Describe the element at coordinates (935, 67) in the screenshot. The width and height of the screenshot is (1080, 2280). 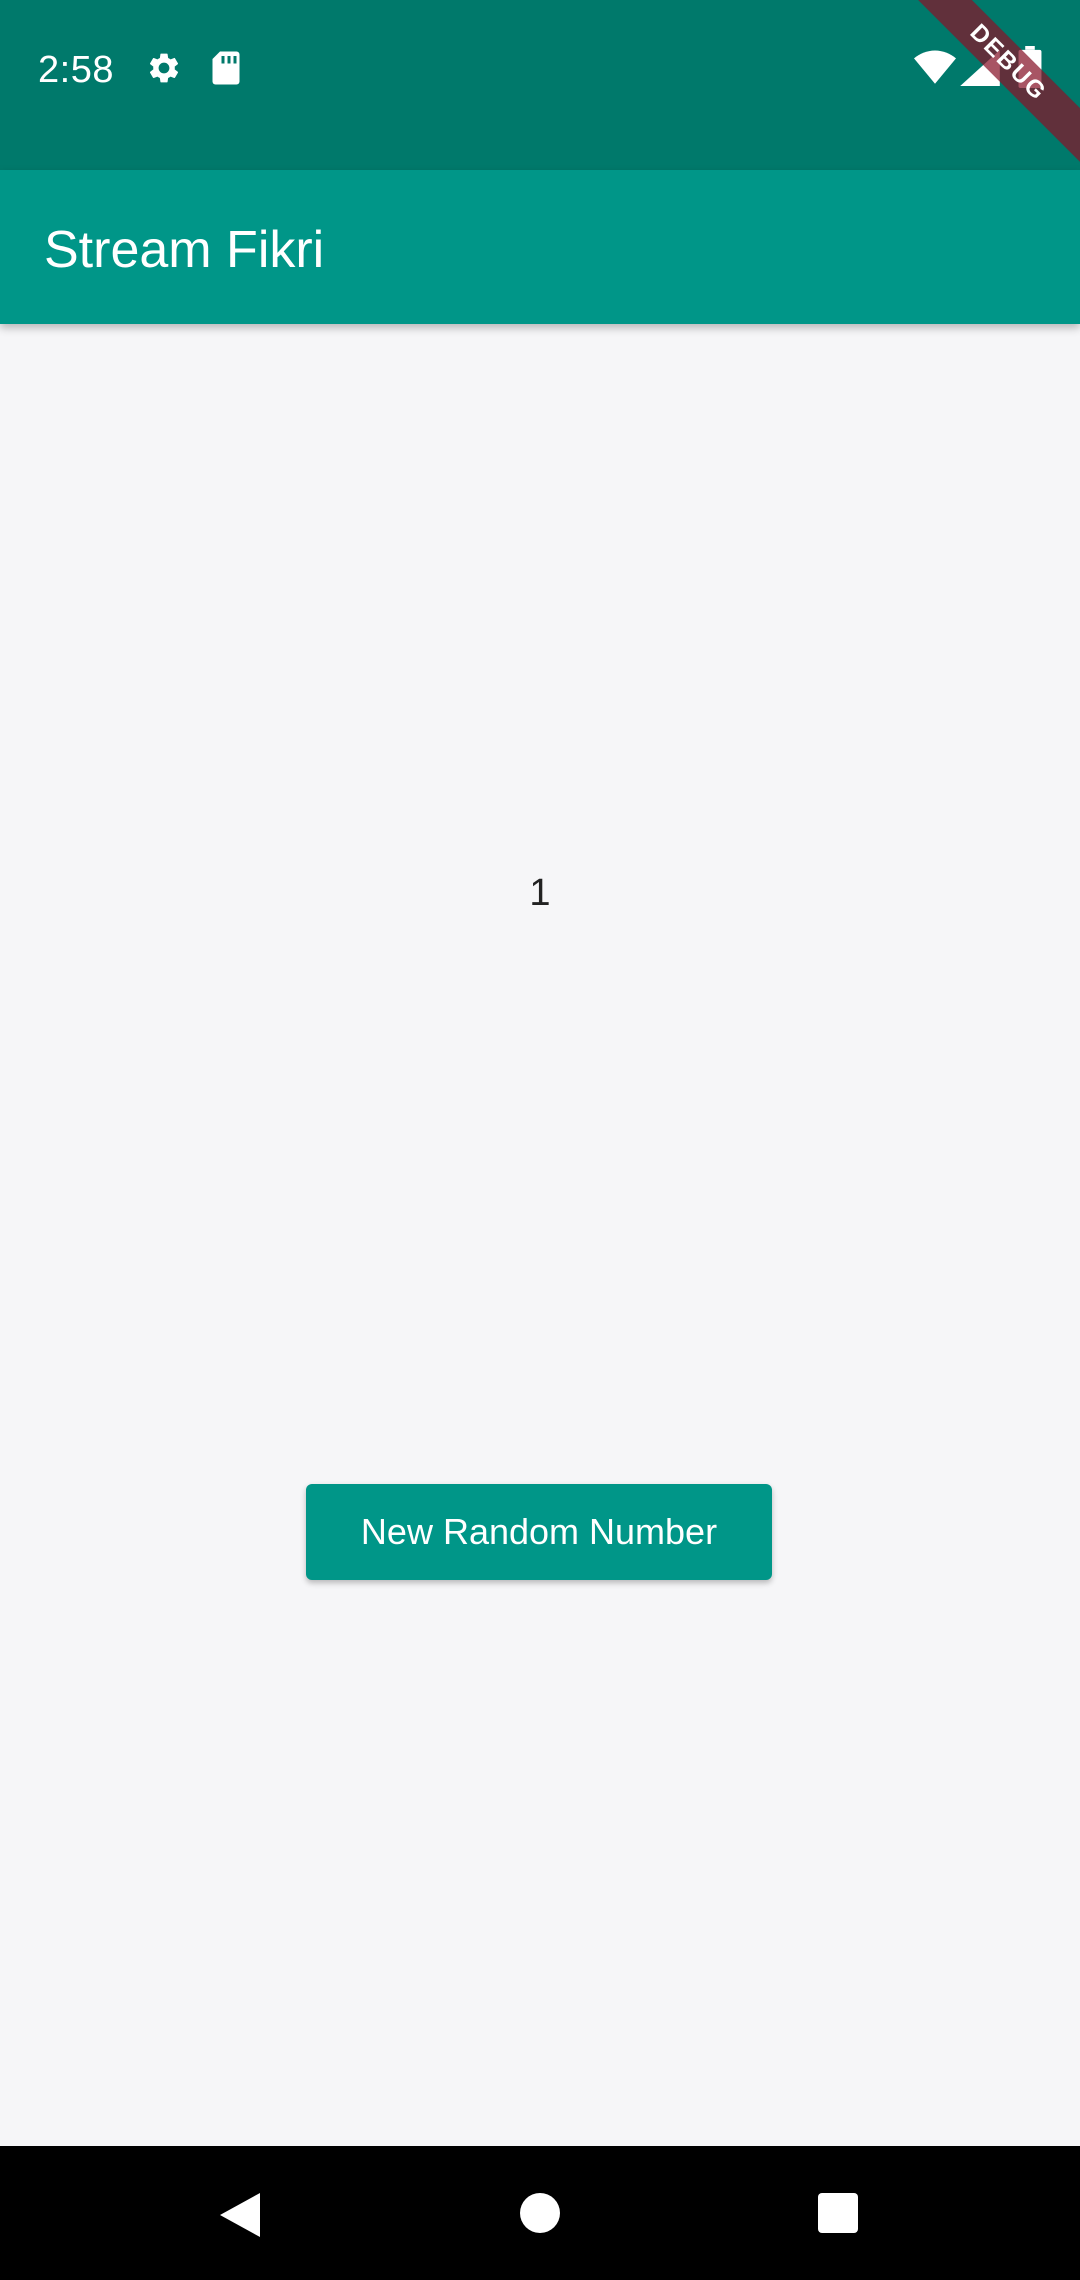
I see `wifi-icon` at that location.